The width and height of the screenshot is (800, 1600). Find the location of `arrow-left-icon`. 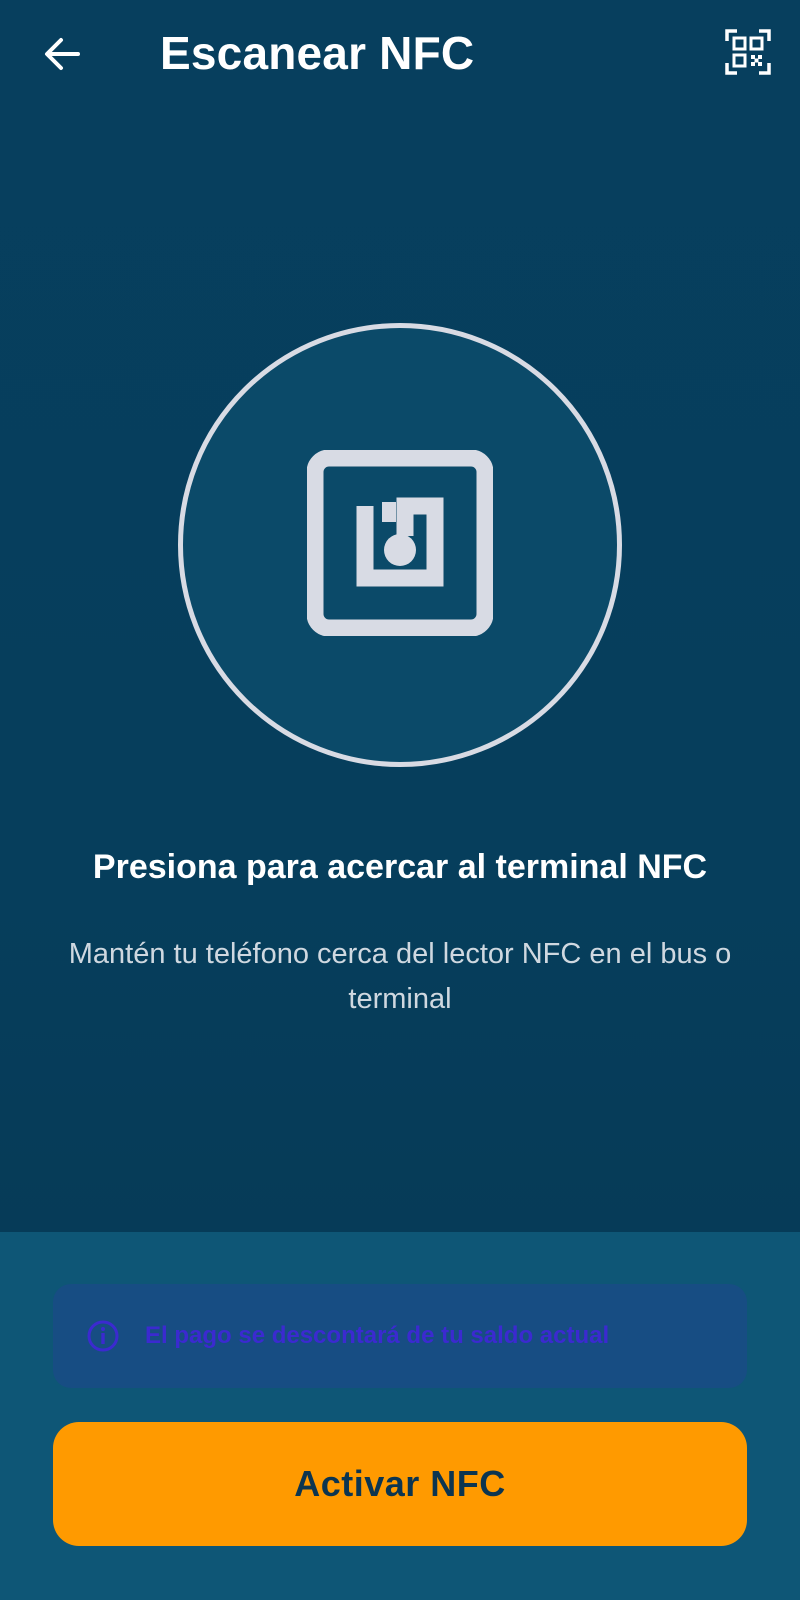

arrow-left-icon is located at coordinates (62, 56).